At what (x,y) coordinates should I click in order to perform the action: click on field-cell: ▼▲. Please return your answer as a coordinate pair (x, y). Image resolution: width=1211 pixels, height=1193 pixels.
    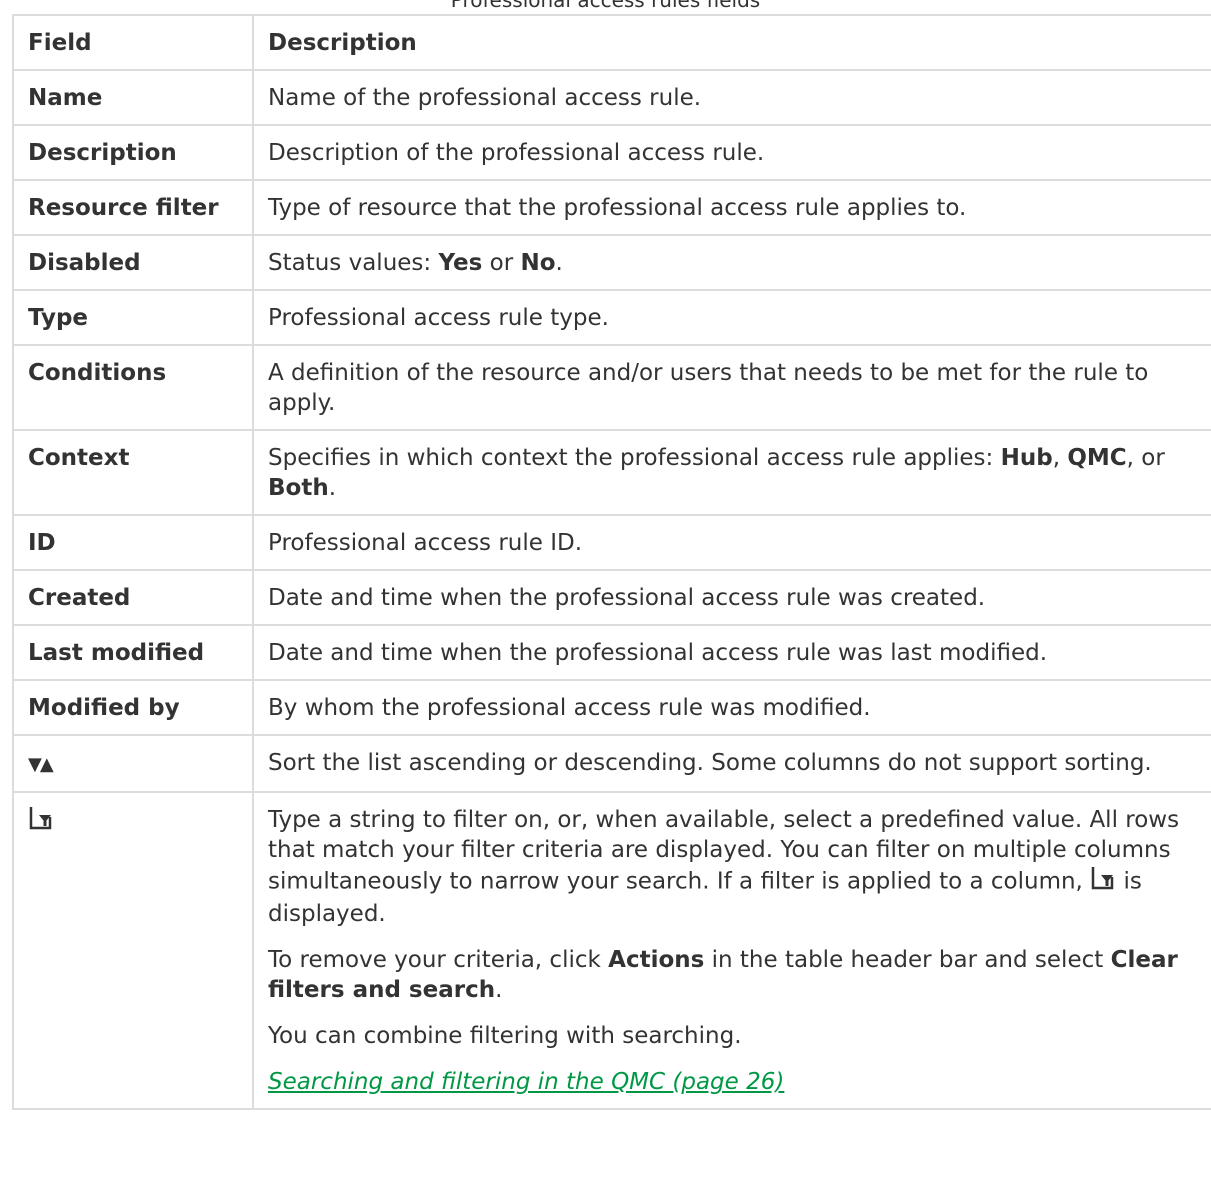
    Looking at the image, I should click on (133, 763).